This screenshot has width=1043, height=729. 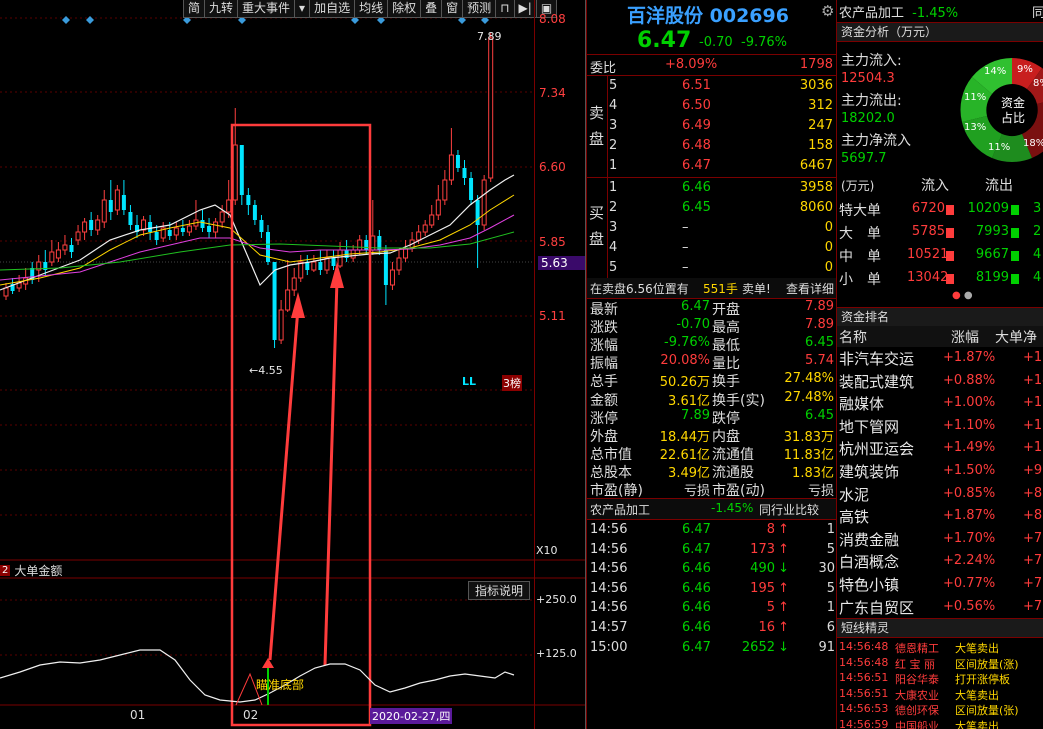 What do you see at coordinates (712, 288) in the screenshot?
I see `big-order-note: 在卖盘6.56位置有 551手 卖单! 查看详细` at bounding box center [712, 288].